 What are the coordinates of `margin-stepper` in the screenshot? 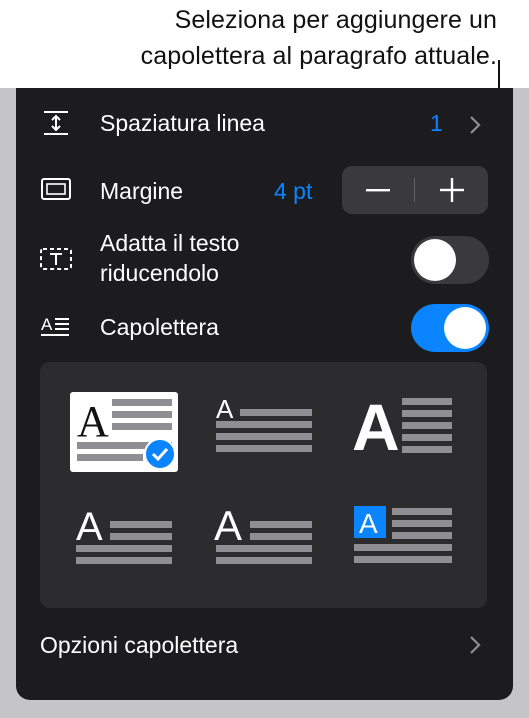 It's located at (415, 190).